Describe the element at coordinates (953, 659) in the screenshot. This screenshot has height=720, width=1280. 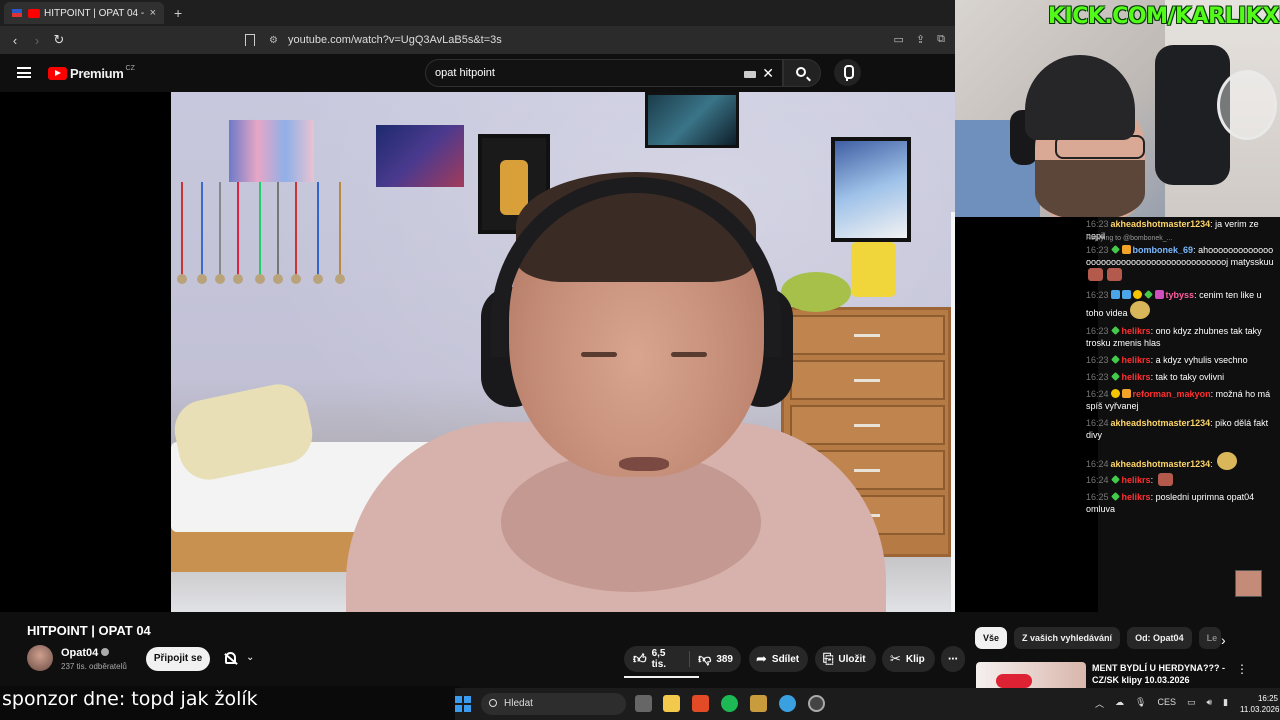
I see `more-actions-button: ⋯` at that location.